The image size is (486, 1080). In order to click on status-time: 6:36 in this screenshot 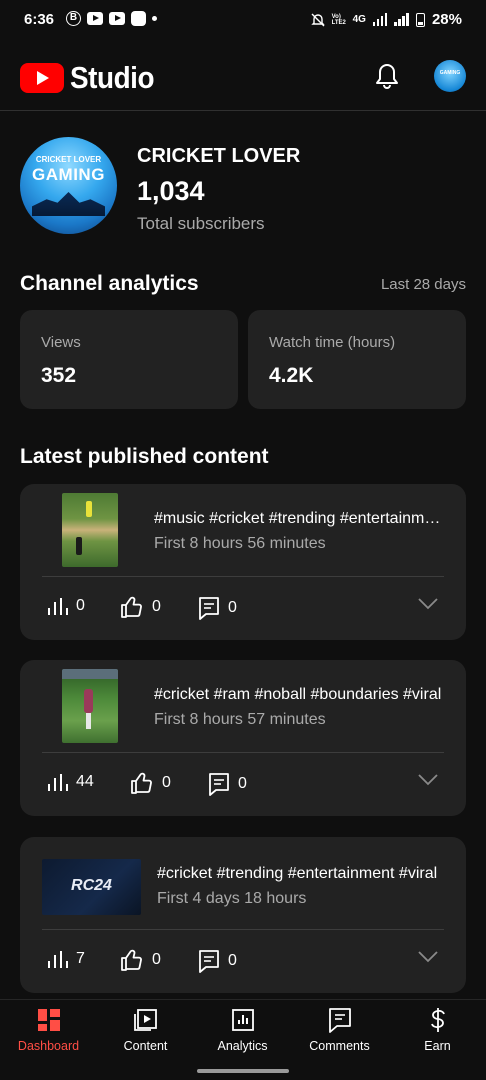, I will do `click(39, 19)`.